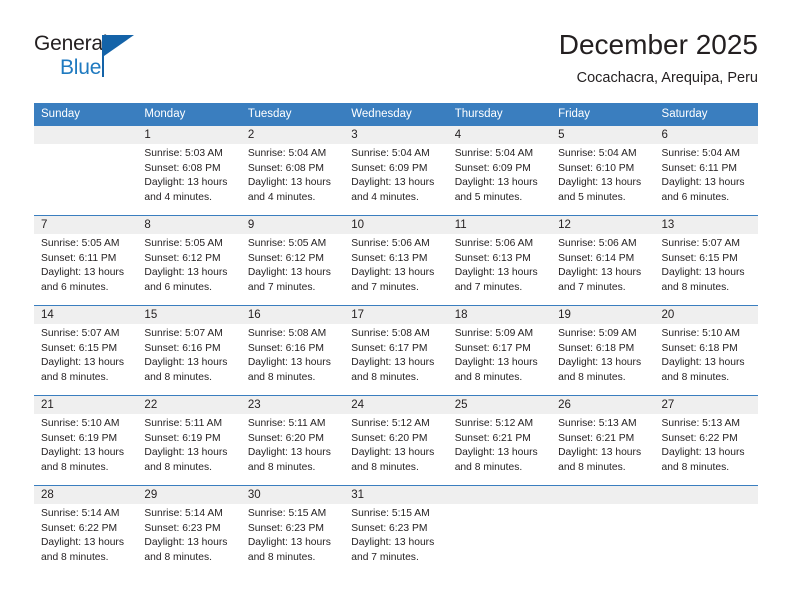 Image resolution: width=792 pixels, height=612 pixels. Describe the element at coordinates (494, 243) in the screenshot. I see `sunrise-text: Sunrise: 5:06 AM` at that location.